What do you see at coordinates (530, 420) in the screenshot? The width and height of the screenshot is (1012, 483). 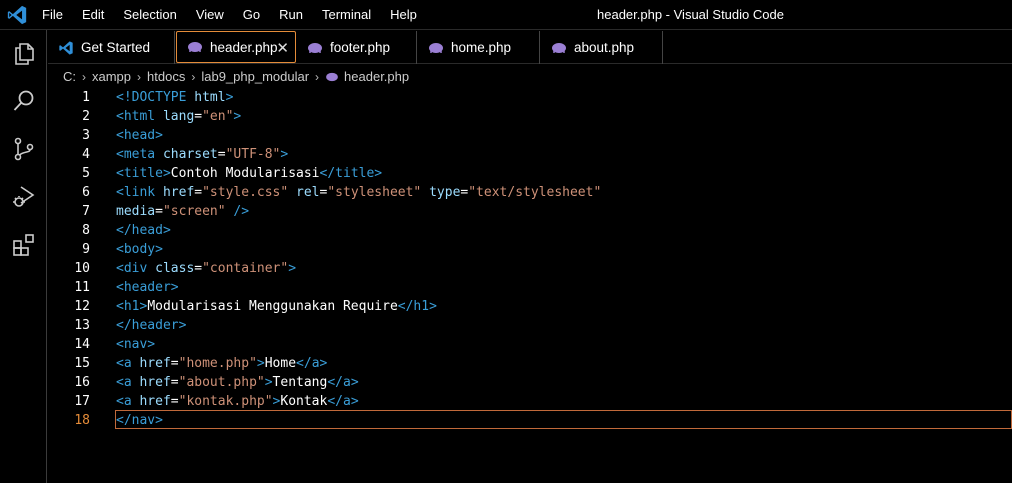 I see `code-line: 18 </nav>` at bounding box center [530, 420].